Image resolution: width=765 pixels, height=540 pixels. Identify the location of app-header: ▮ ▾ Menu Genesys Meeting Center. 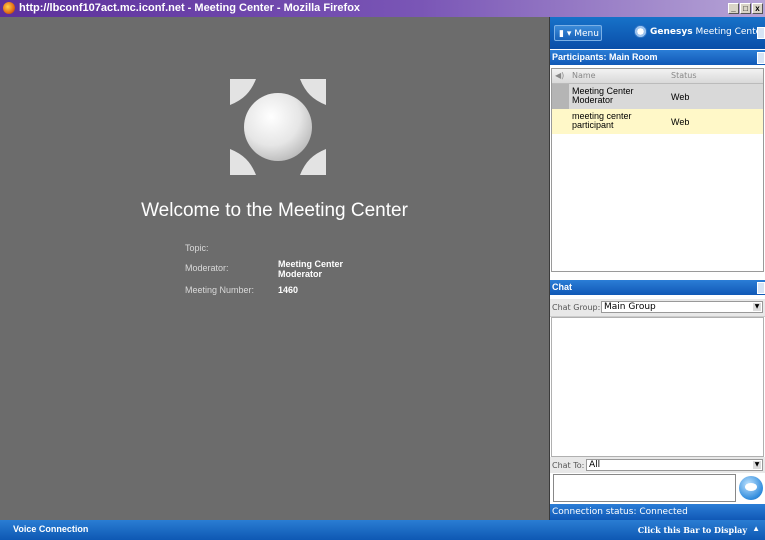
(657, 33).